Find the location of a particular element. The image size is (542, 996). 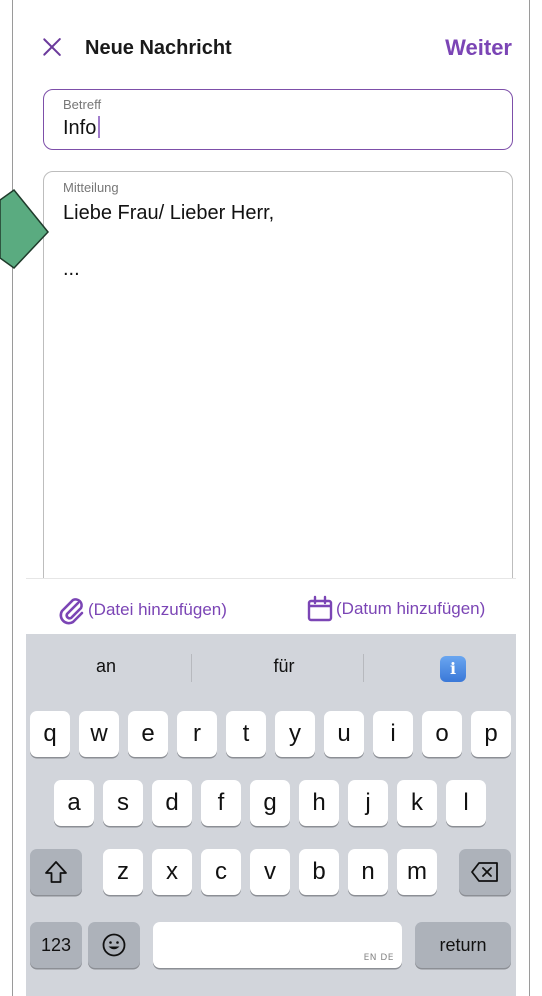

pointer-arrow-icon is located at coordinates (24, 228).